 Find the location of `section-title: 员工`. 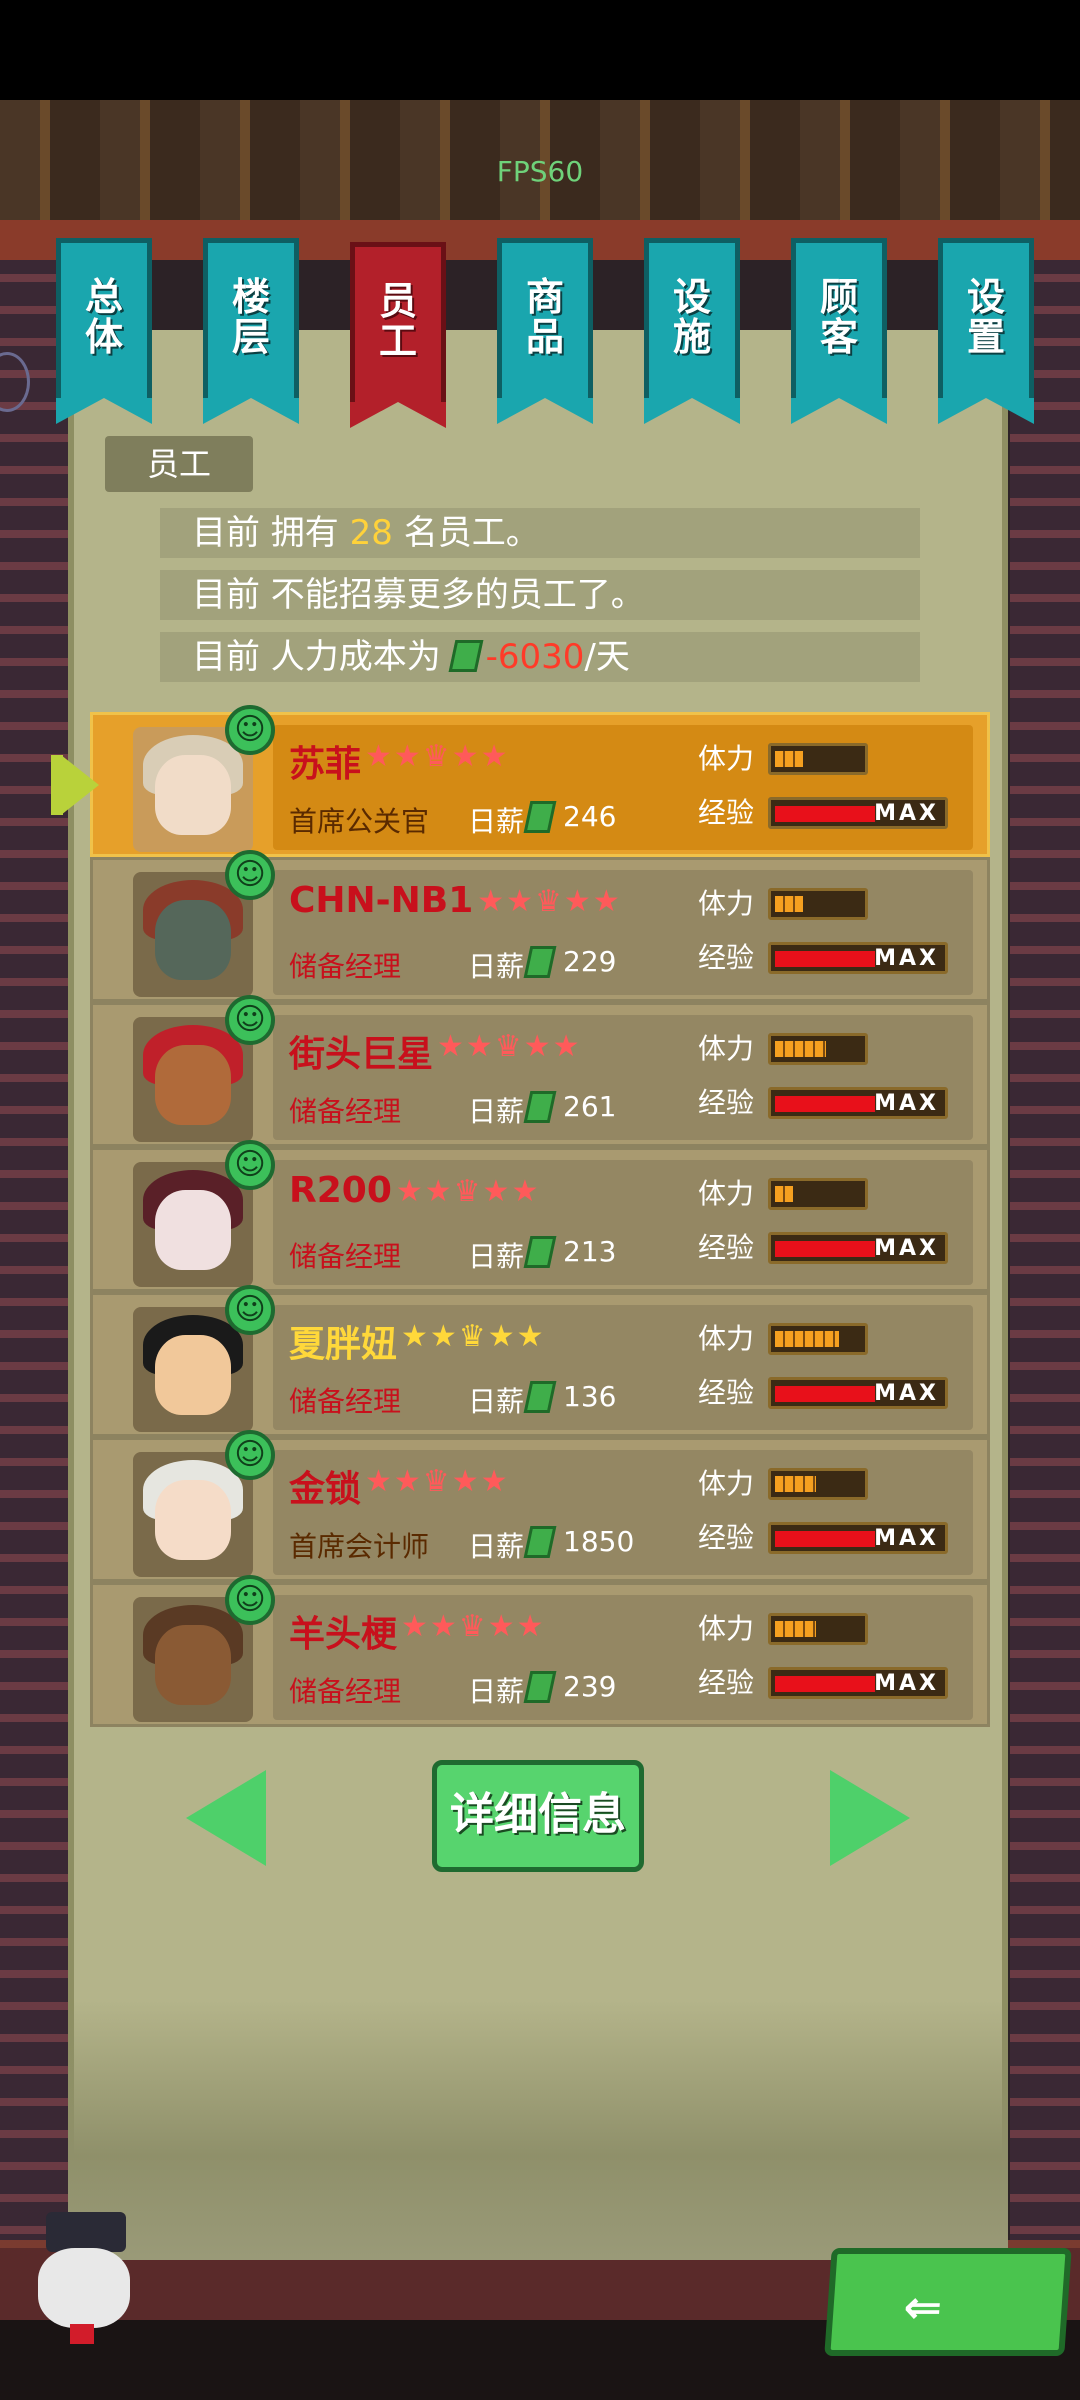

section-title: 员工 is located at coordinates (179, 464).